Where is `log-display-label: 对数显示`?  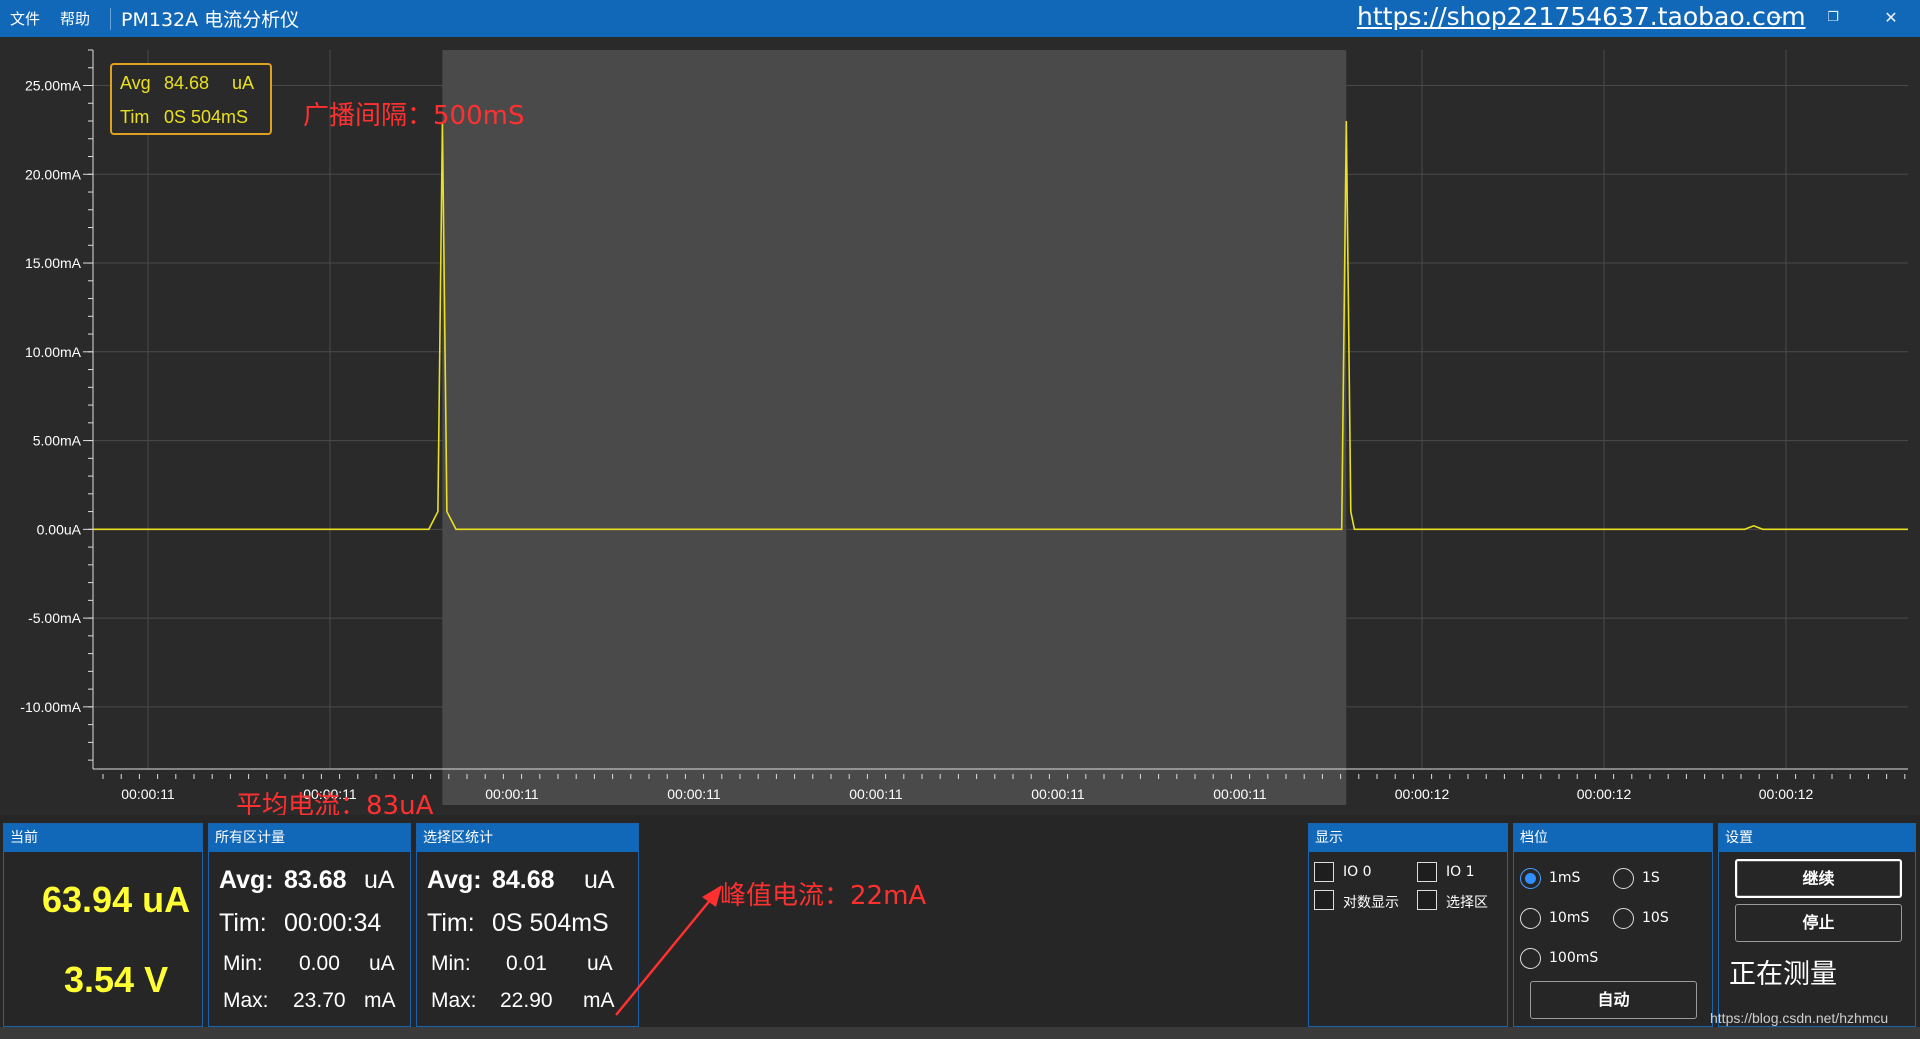 log-display-label: 对数显示 is located at coordinates (1371, 903).